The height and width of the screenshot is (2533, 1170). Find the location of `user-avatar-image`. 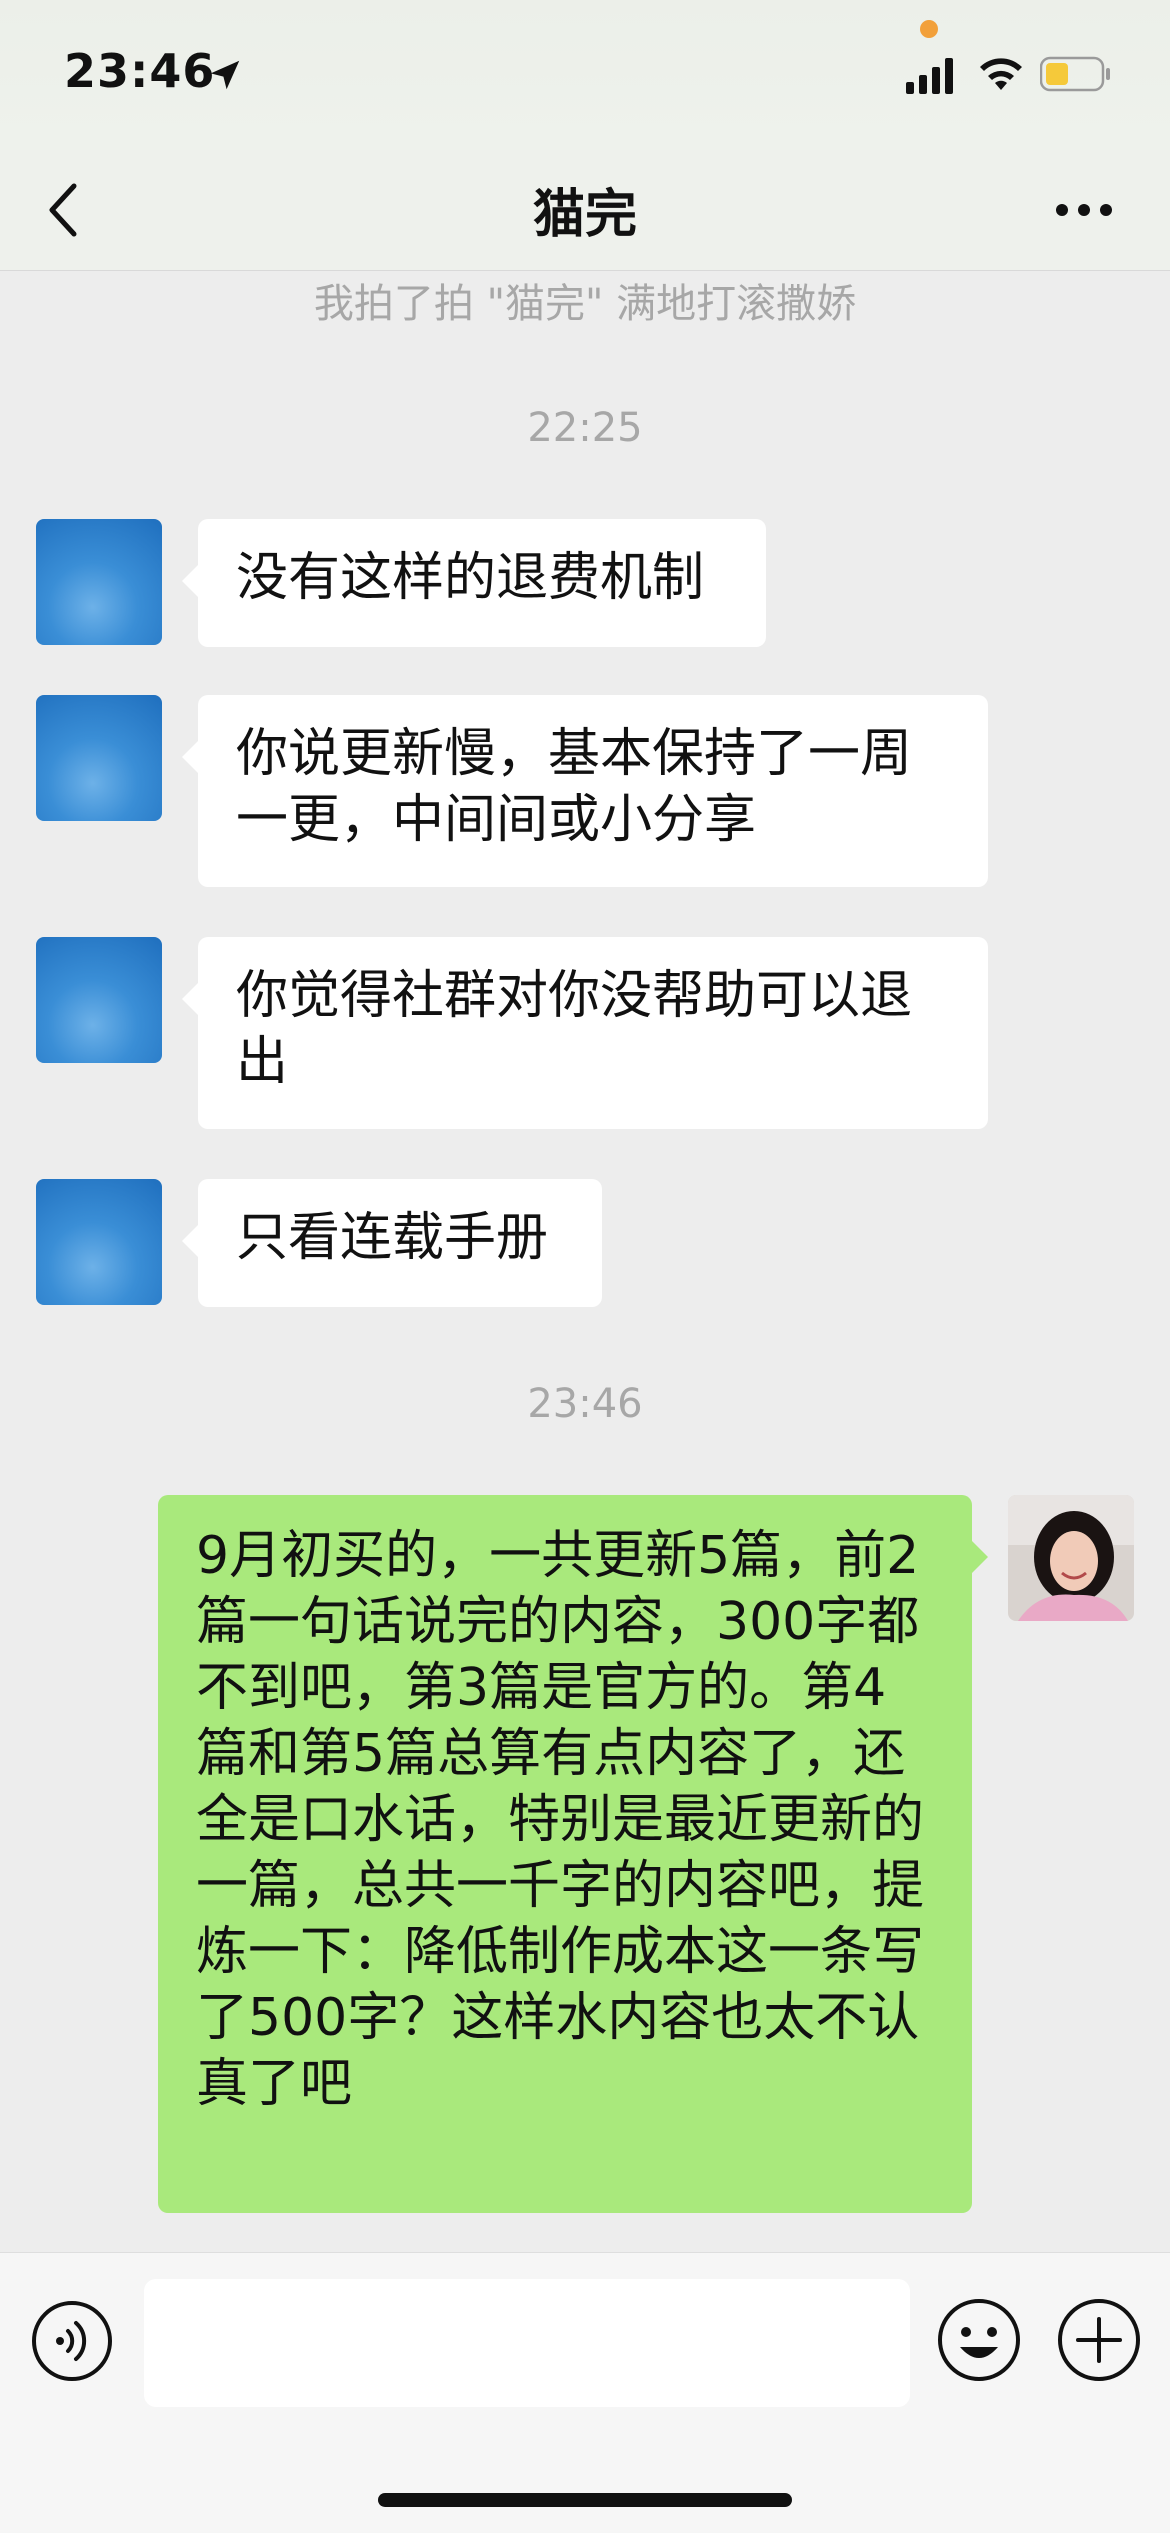

user-avatar-image is located at coordinates (1071, 1558).